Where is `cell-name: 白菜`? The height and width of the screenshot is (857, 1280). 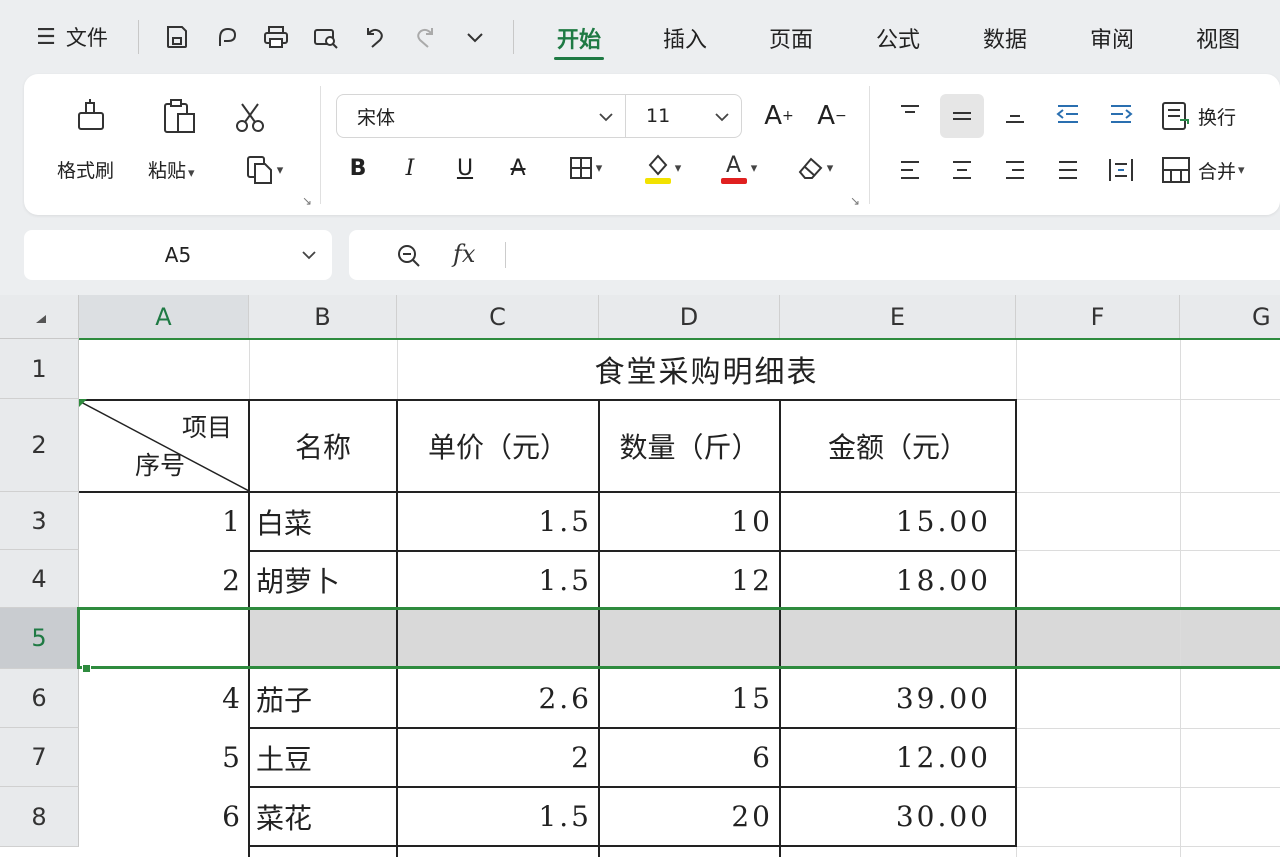 cell-name: 白菜 is located at coordinates (323, 521).